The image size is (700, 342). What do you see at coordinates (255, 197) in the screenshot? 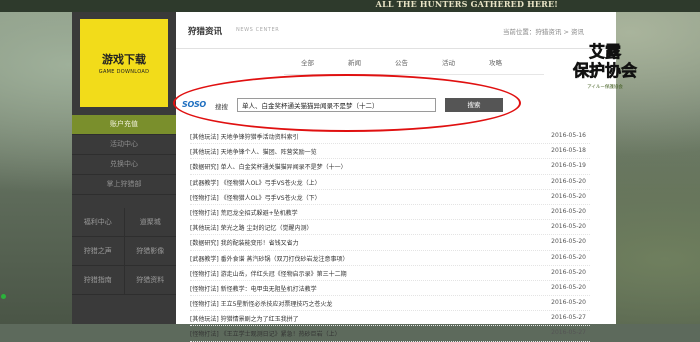
I see `news-title-link: [怪物打法] 《怪物猎人OL》弓手VS苍火龙（下）` at bounding box center [255, 197].